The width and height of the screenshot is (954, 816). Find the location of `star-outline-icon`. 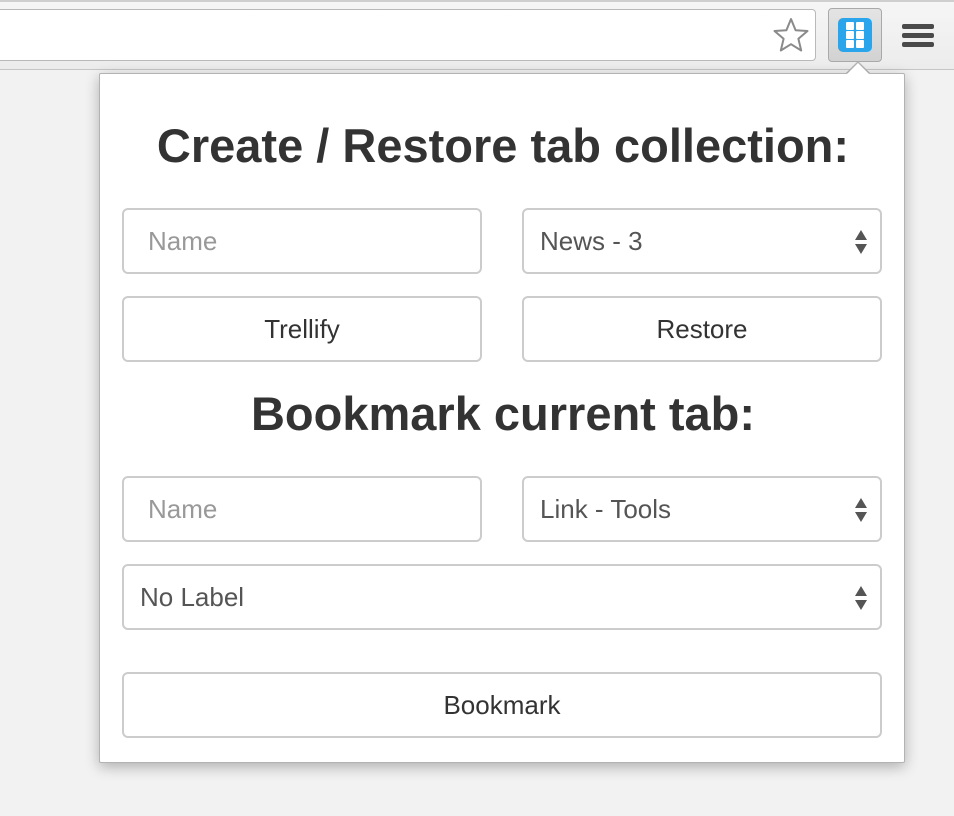

star-outline-icon is located at coordinates (791, 35).